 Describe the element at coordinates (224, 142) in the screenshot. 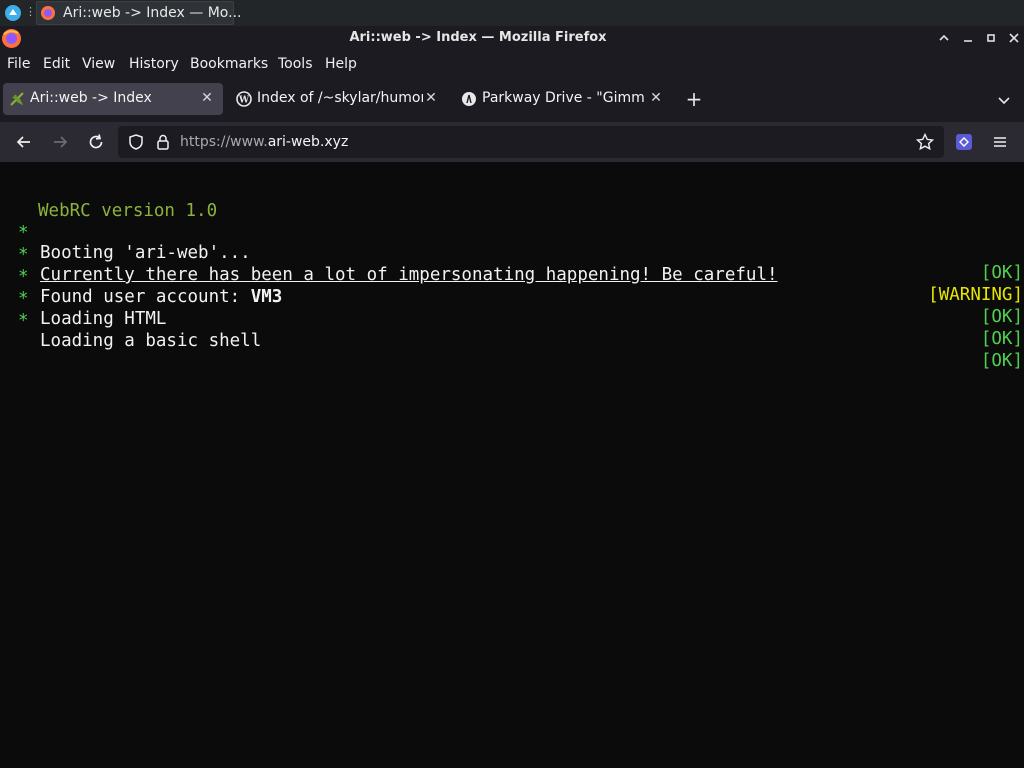

I see `url-prefix: https://www.` at that location.